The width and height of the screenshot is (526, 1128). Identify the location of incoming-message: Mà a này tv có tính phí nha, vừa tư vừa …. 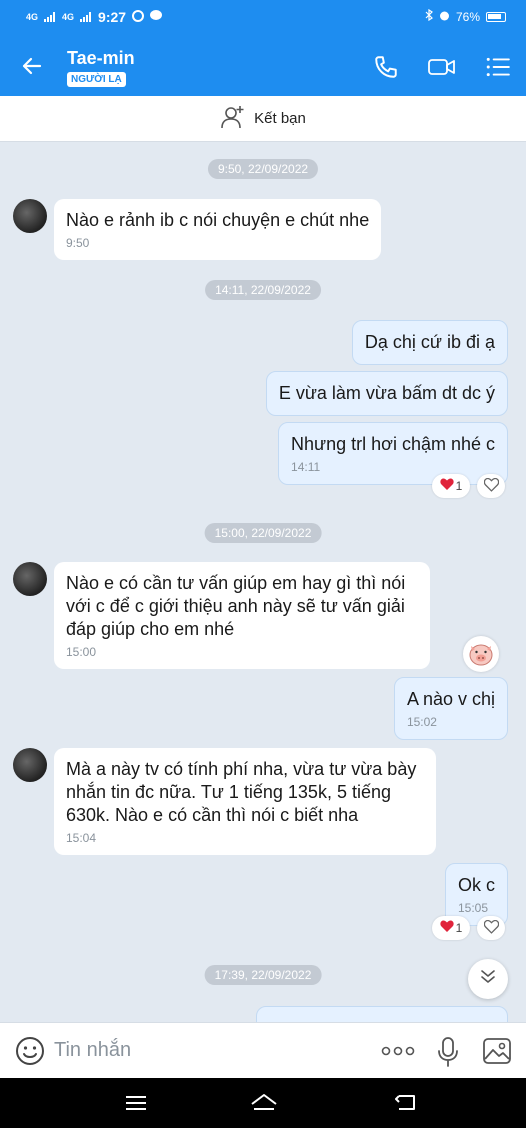
(245, 801).